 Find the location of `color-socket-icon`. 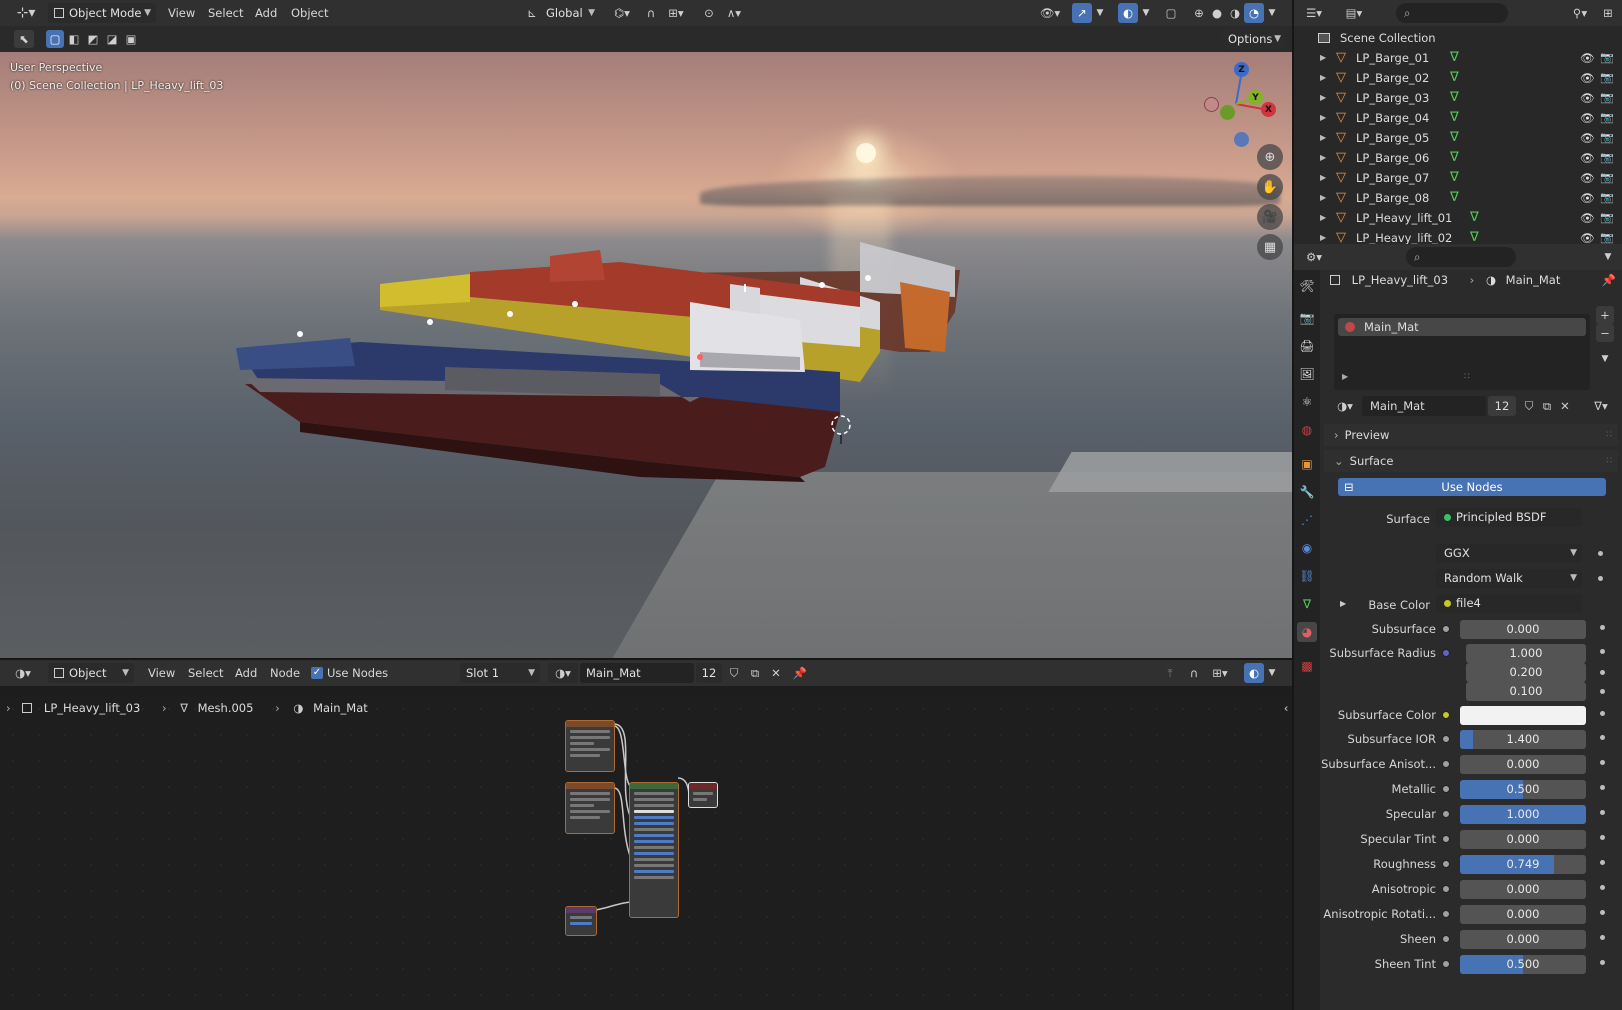

color-socket-icon is located at coordinates (1446, 715).